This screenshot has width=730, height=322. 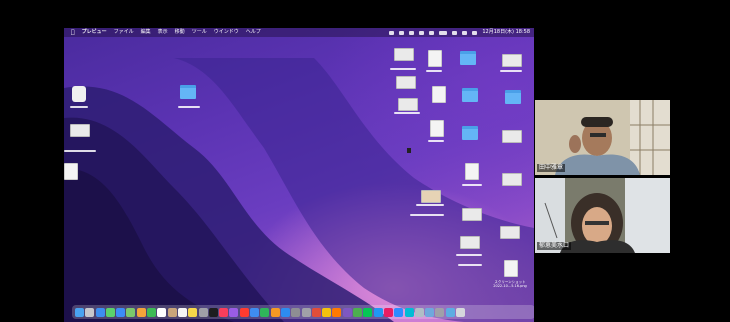 What do you see at coordinates (475, 32) in the screenshot?
I see `control-center-icon` at bounding box center [475, 32].